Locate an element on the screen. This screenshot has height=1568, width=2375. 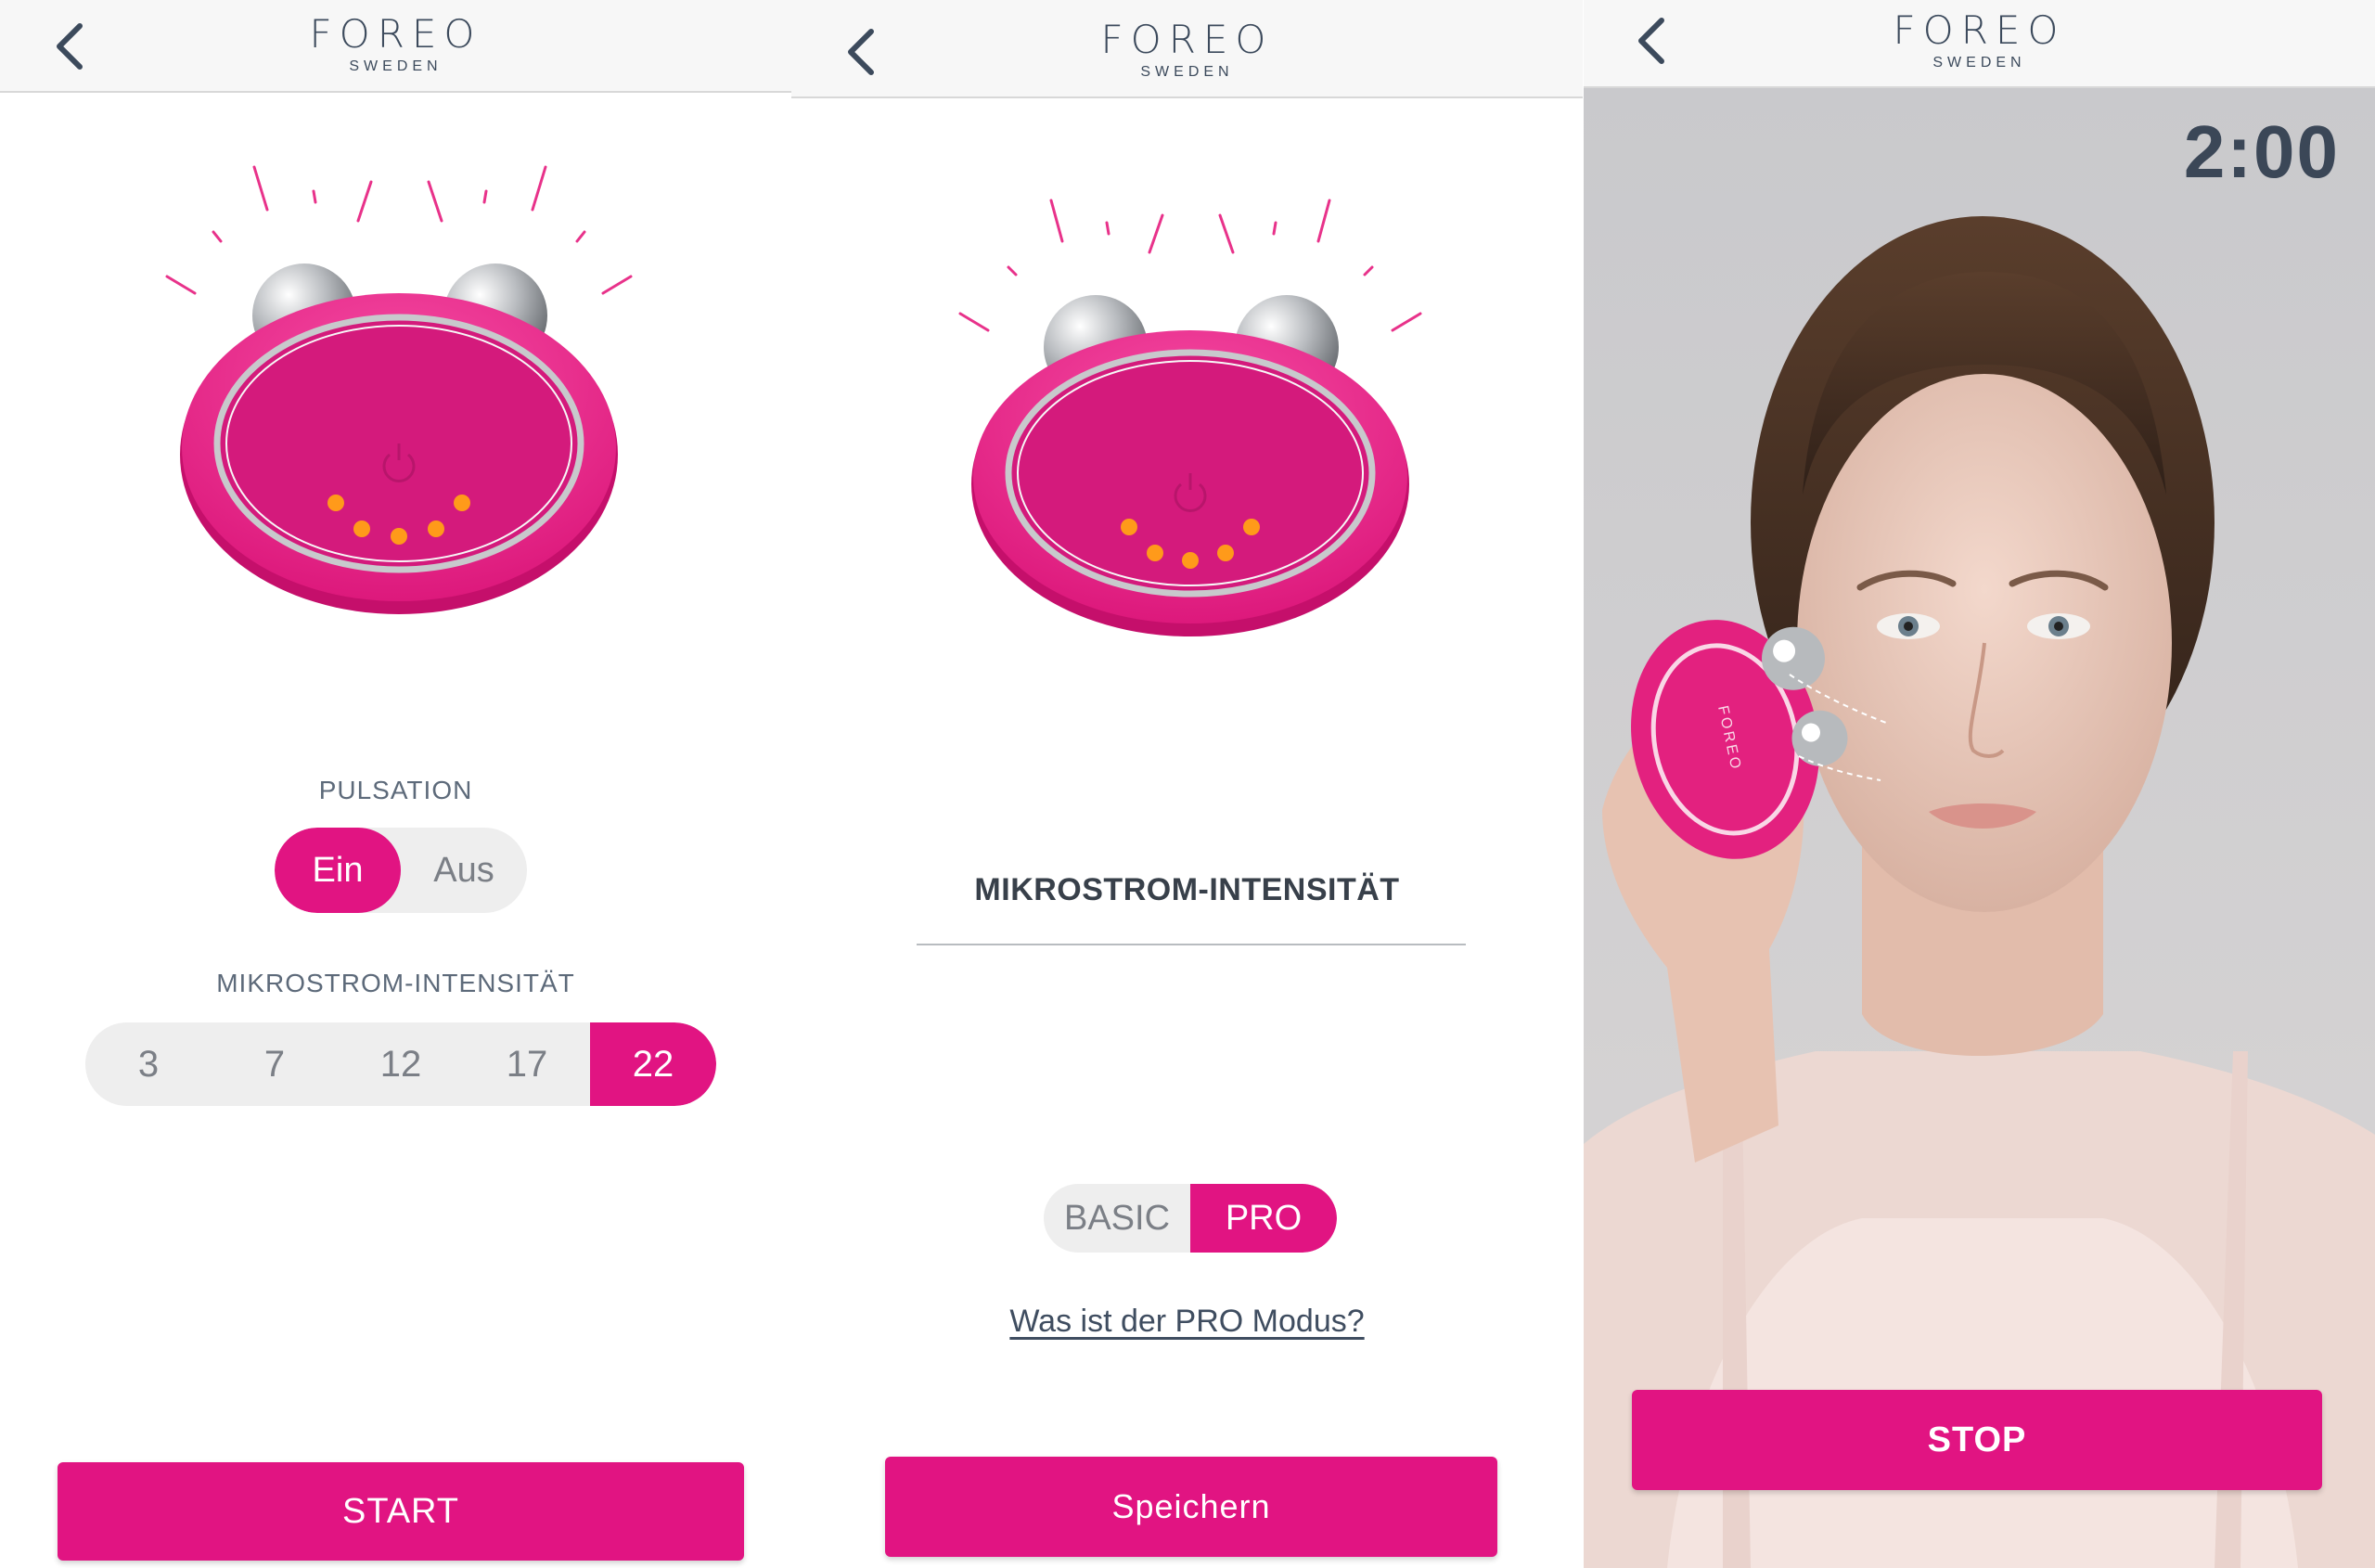
pulsation-label: PULSATION is located at coordinates (395, 790).